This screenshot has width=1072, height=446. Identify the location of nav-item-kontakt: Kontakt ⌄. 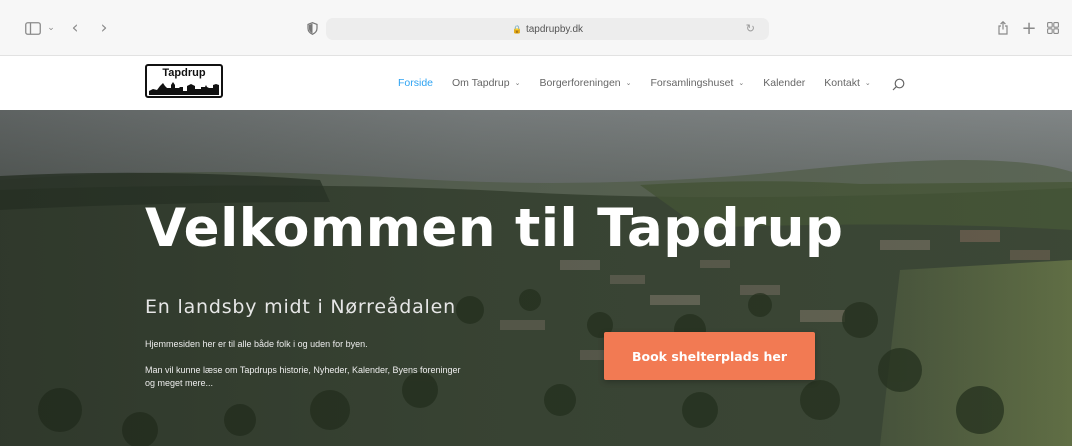
(847, 83).